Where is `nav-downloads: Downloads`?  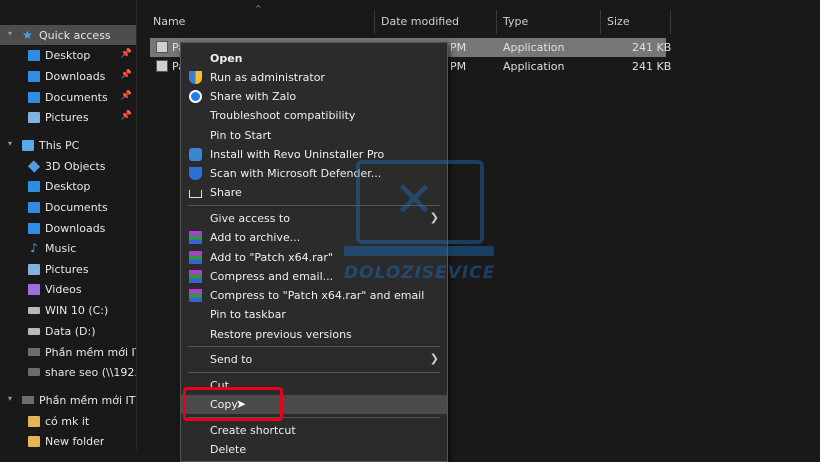
nav-downloads: Downloads is located at coordinates (68, 228).